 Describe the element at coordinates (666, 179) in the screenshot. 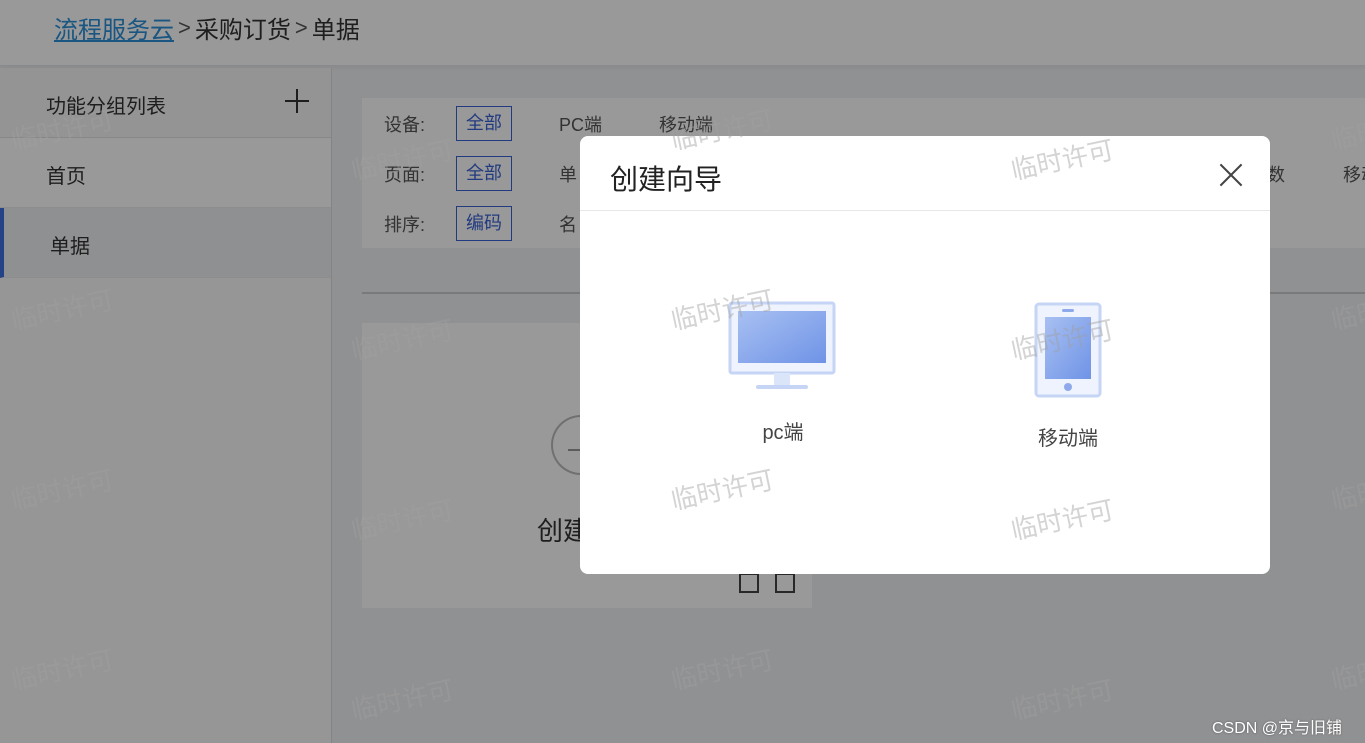

I see `dialog-title: 创建向导` at that location.